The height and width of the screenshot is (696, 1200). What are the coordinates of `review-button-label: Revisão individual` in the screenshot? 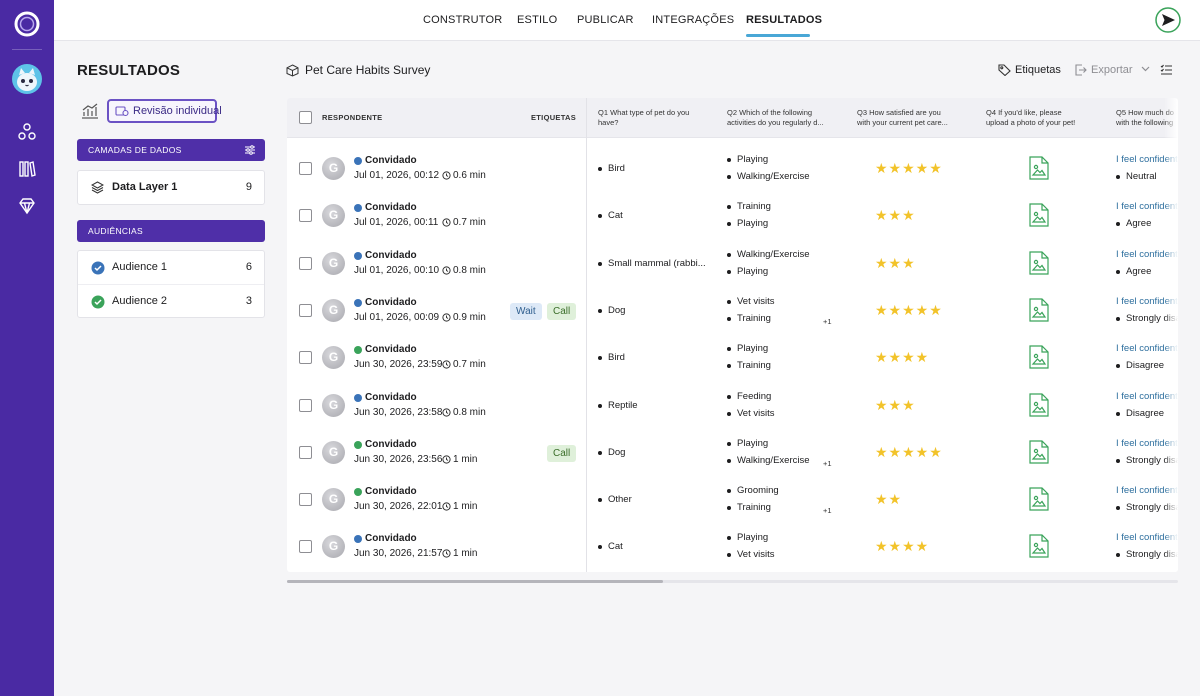 It's located at (177, 111).